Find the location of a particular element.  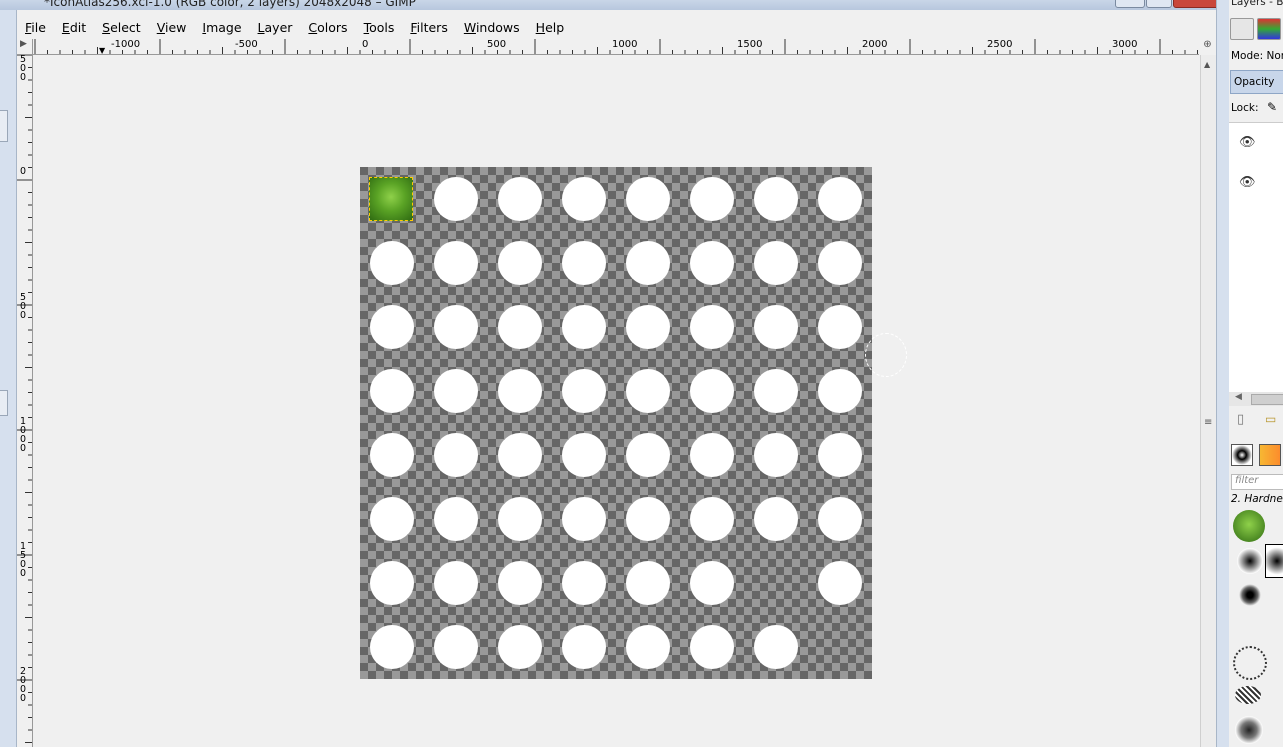

ruler-label: 1 5 0 0 is located at coordinates (23, 560).